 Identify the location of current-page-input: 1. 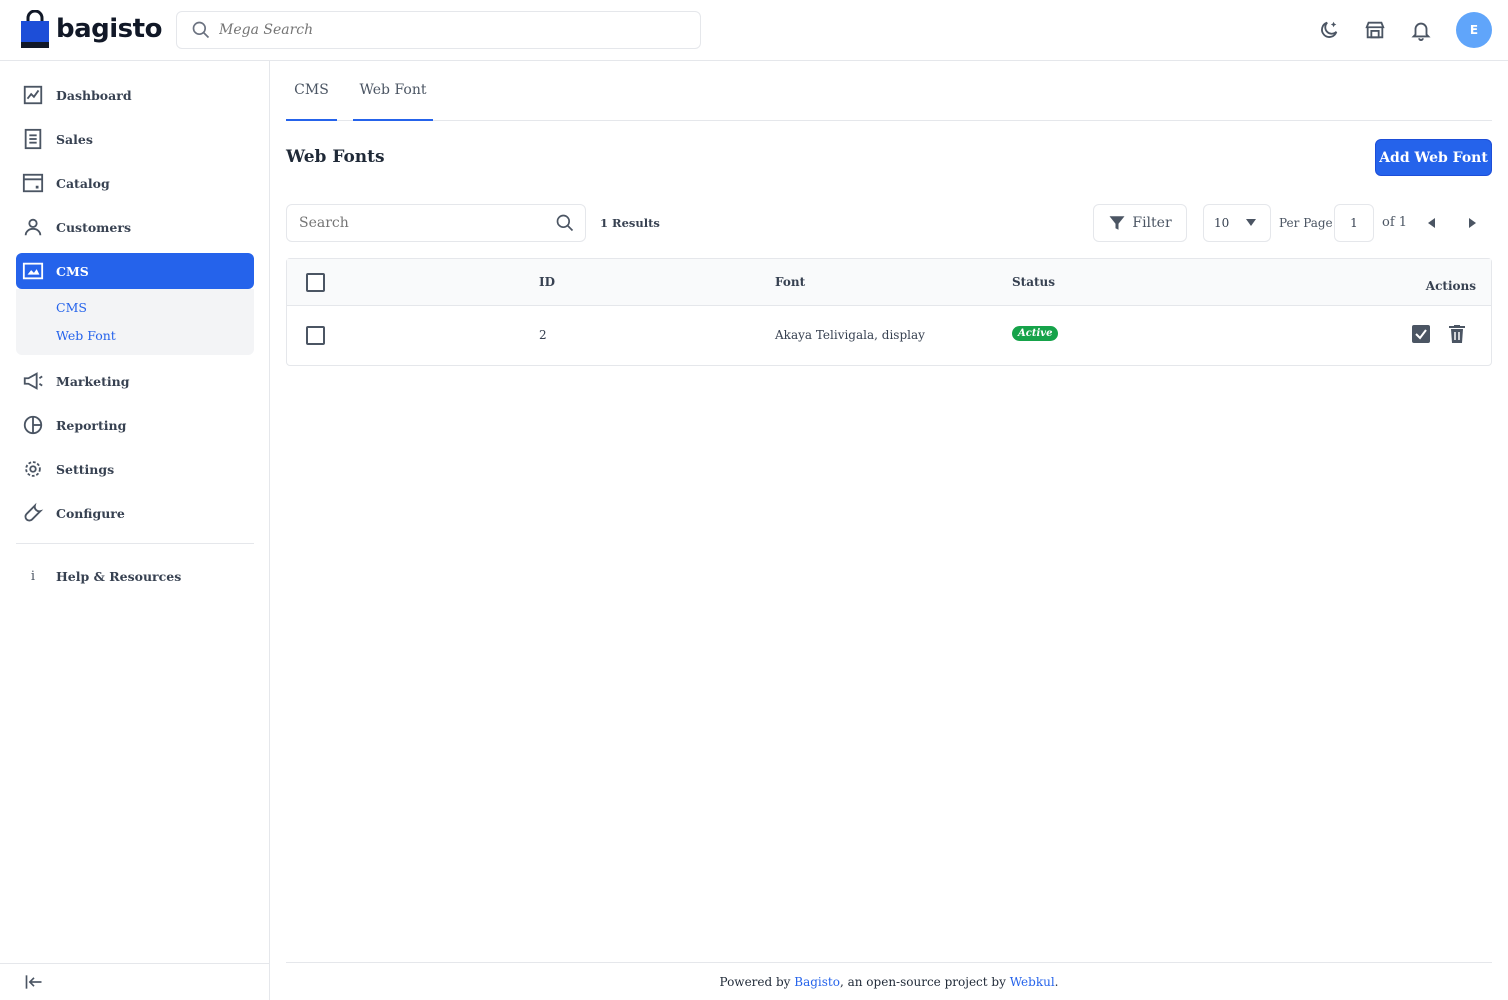
(1354, 223).